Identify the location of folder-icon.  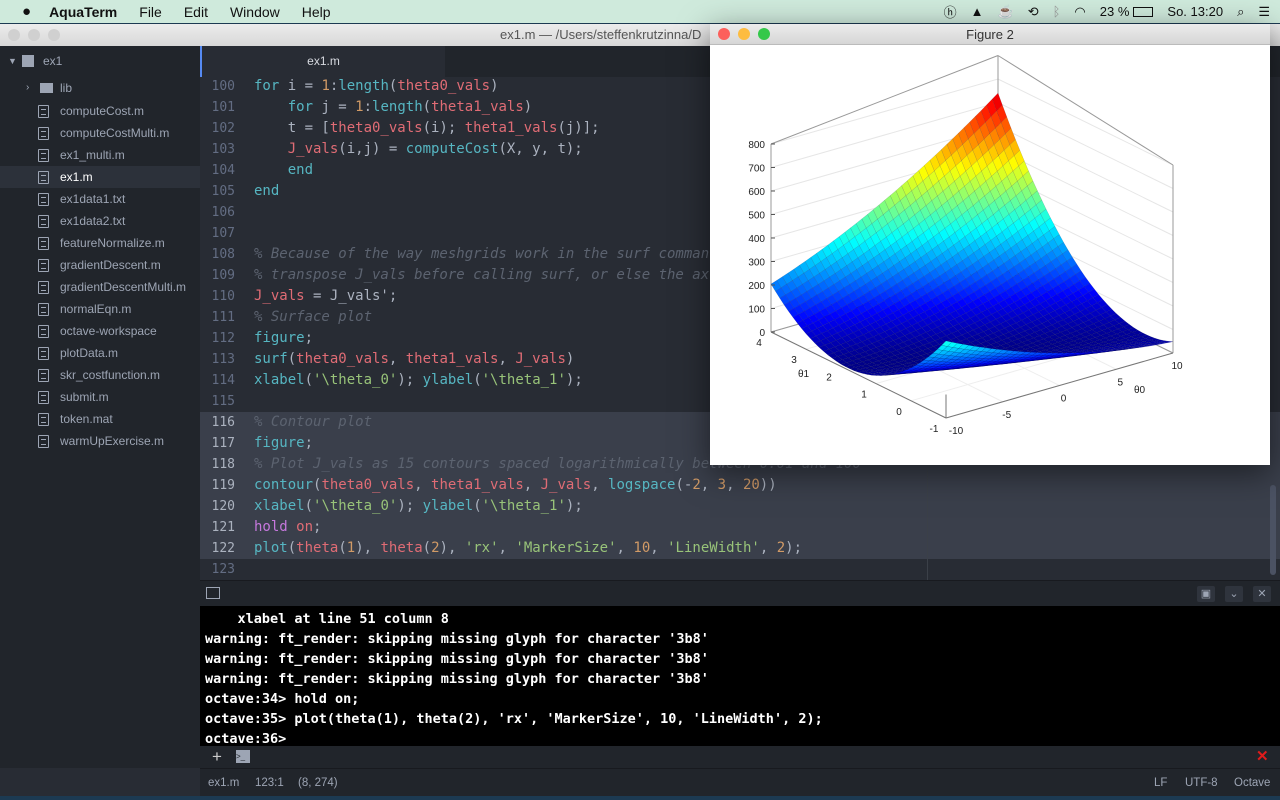
(46, 88).